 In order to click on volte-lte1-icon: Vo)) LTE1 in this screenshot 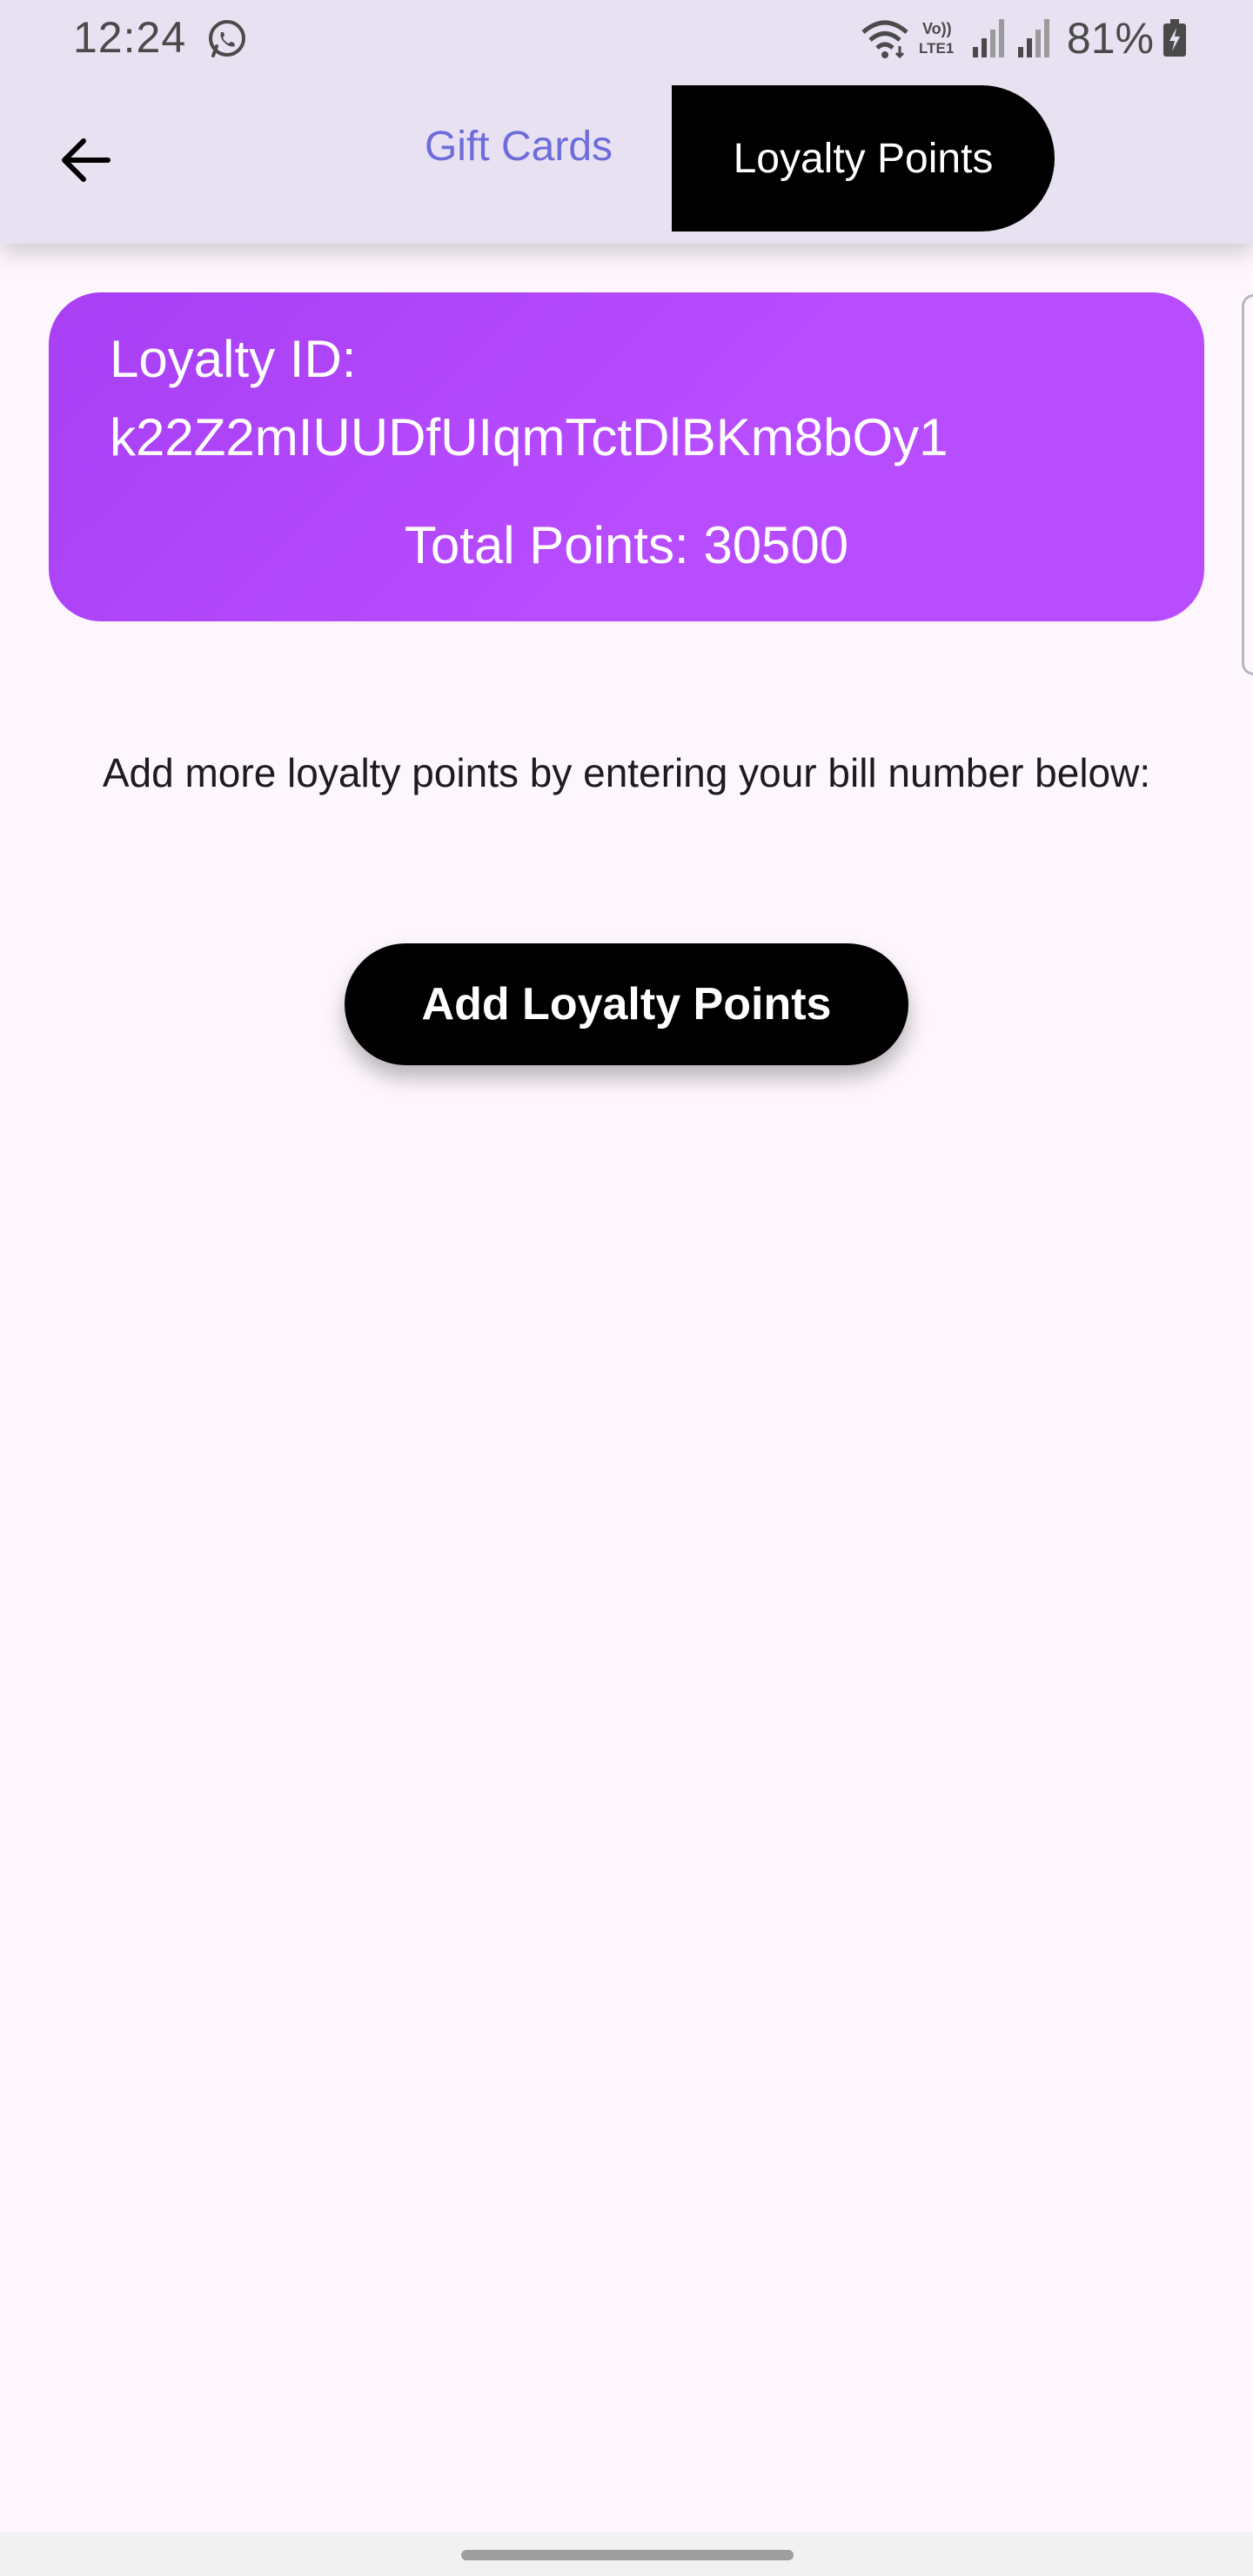, I will do `click(940, 38)`.